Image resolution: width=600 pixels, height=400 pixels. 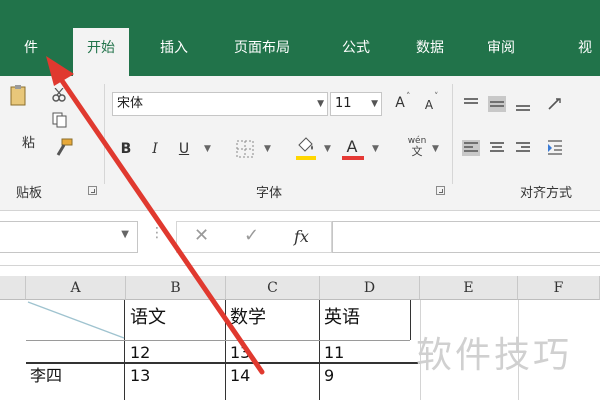 I want to click on underline-button: U, so click(x=184, y=150).